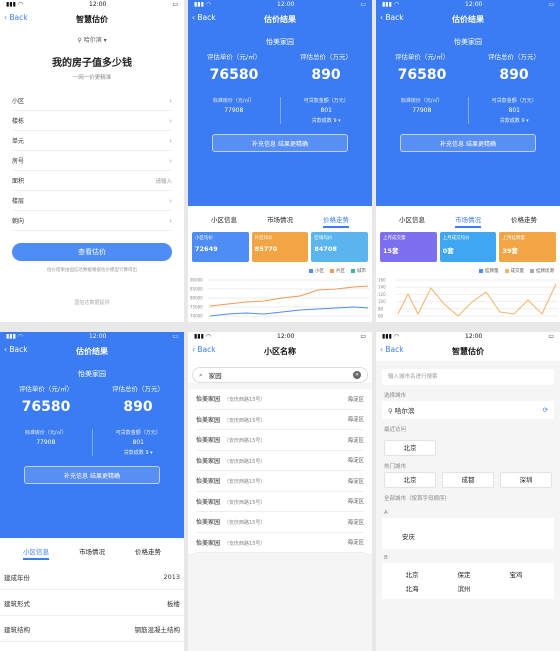  What do you see at coordinates (526, 480) in the screenshot?
I see `city-chip: 深圳` at bounding box center [526, 480].